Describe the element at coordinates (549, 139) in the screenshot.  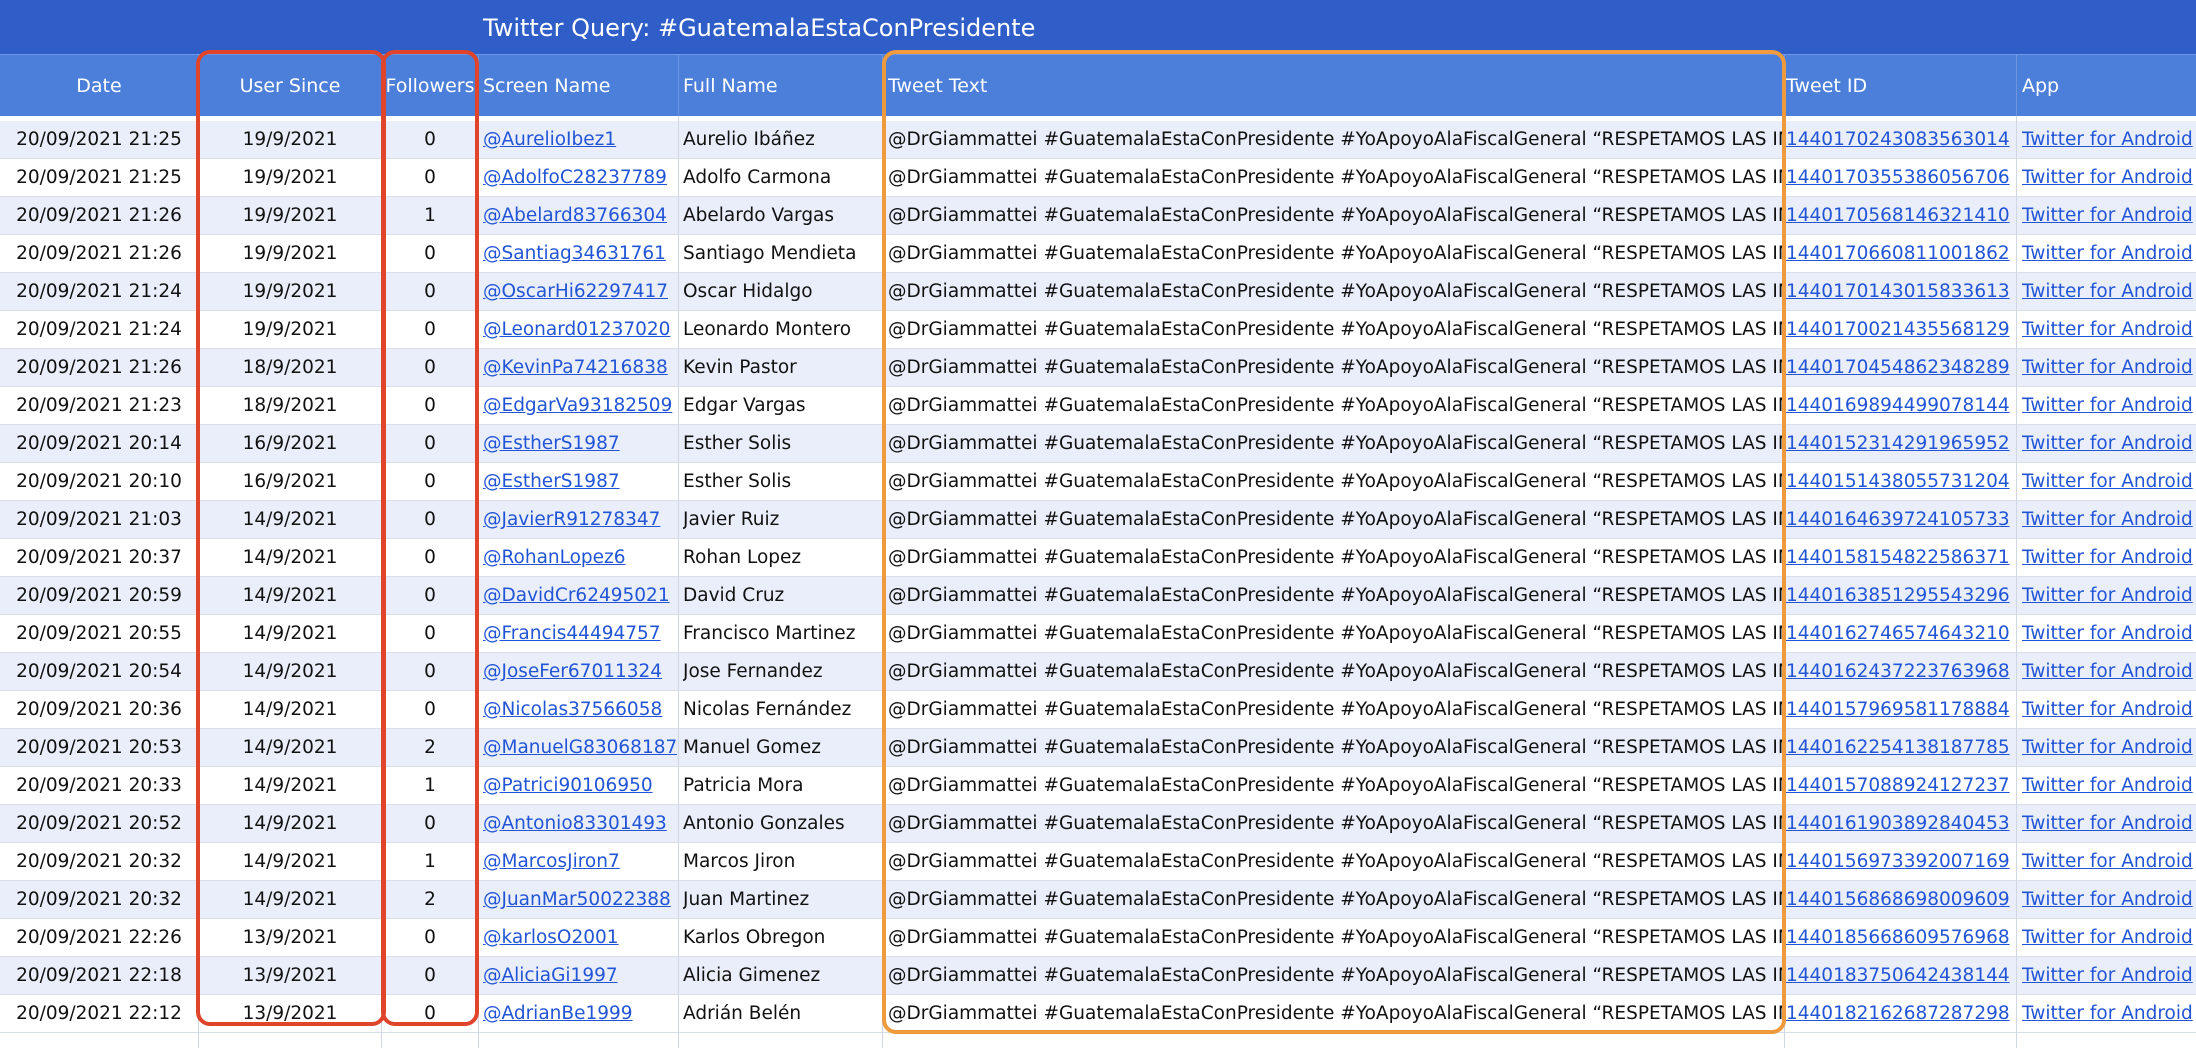
I see `screen-name-link-text: @AurelioIbez1` at that location.